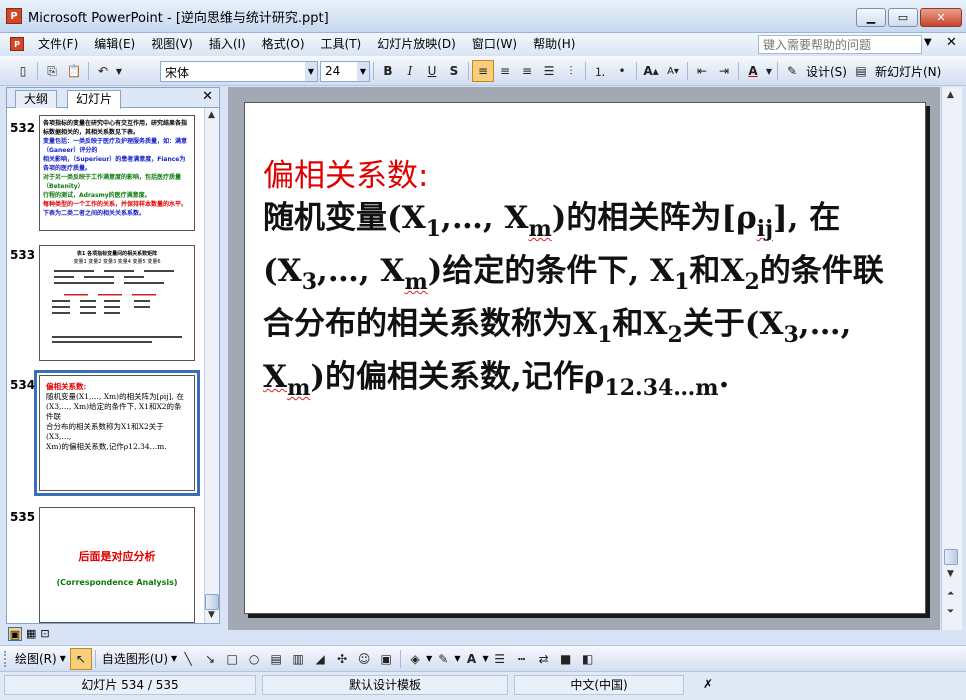 The width and height of the screenshot is (966, 700). I want to click on tab-slides: 幻灯片, so click(94, 99).